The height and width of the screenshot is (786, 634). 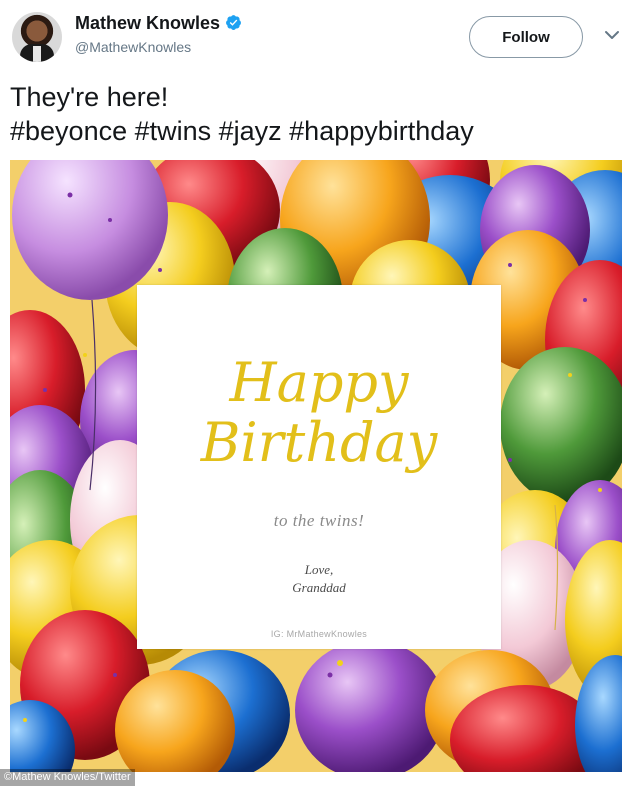 What do you see at coordinates (315, 131) in the screenshot?
I see `hashtags: #beyonce #twins #jayz #happybirthday` at bounding box center [315, 131].